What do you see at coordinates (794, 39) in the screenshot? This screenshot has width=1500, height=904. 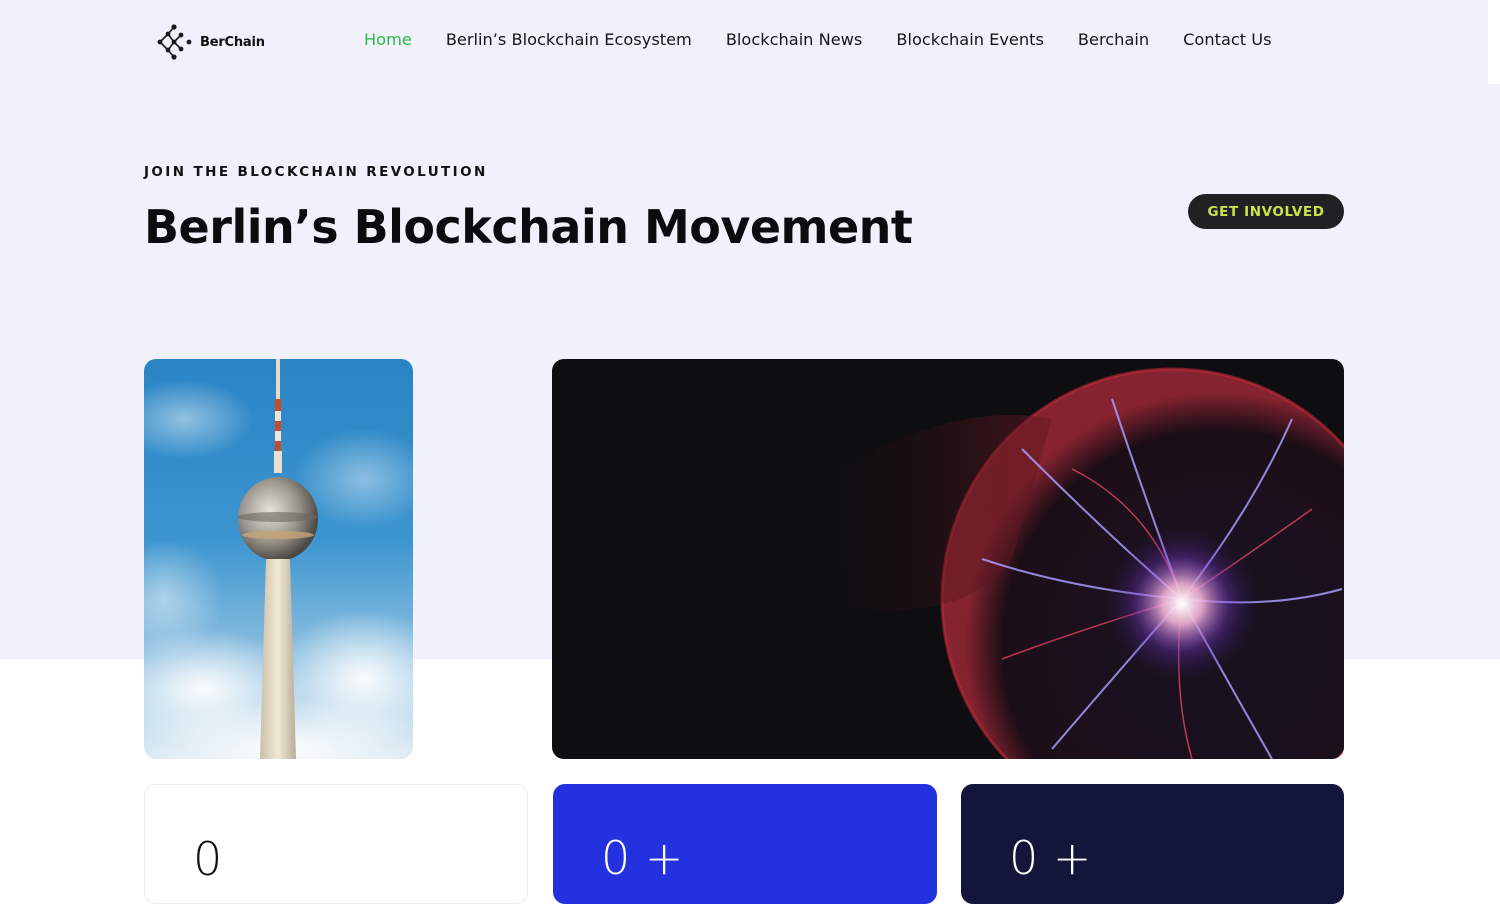 I see `nav-item-news: Blockchain News` at bounding box center [794, 39].